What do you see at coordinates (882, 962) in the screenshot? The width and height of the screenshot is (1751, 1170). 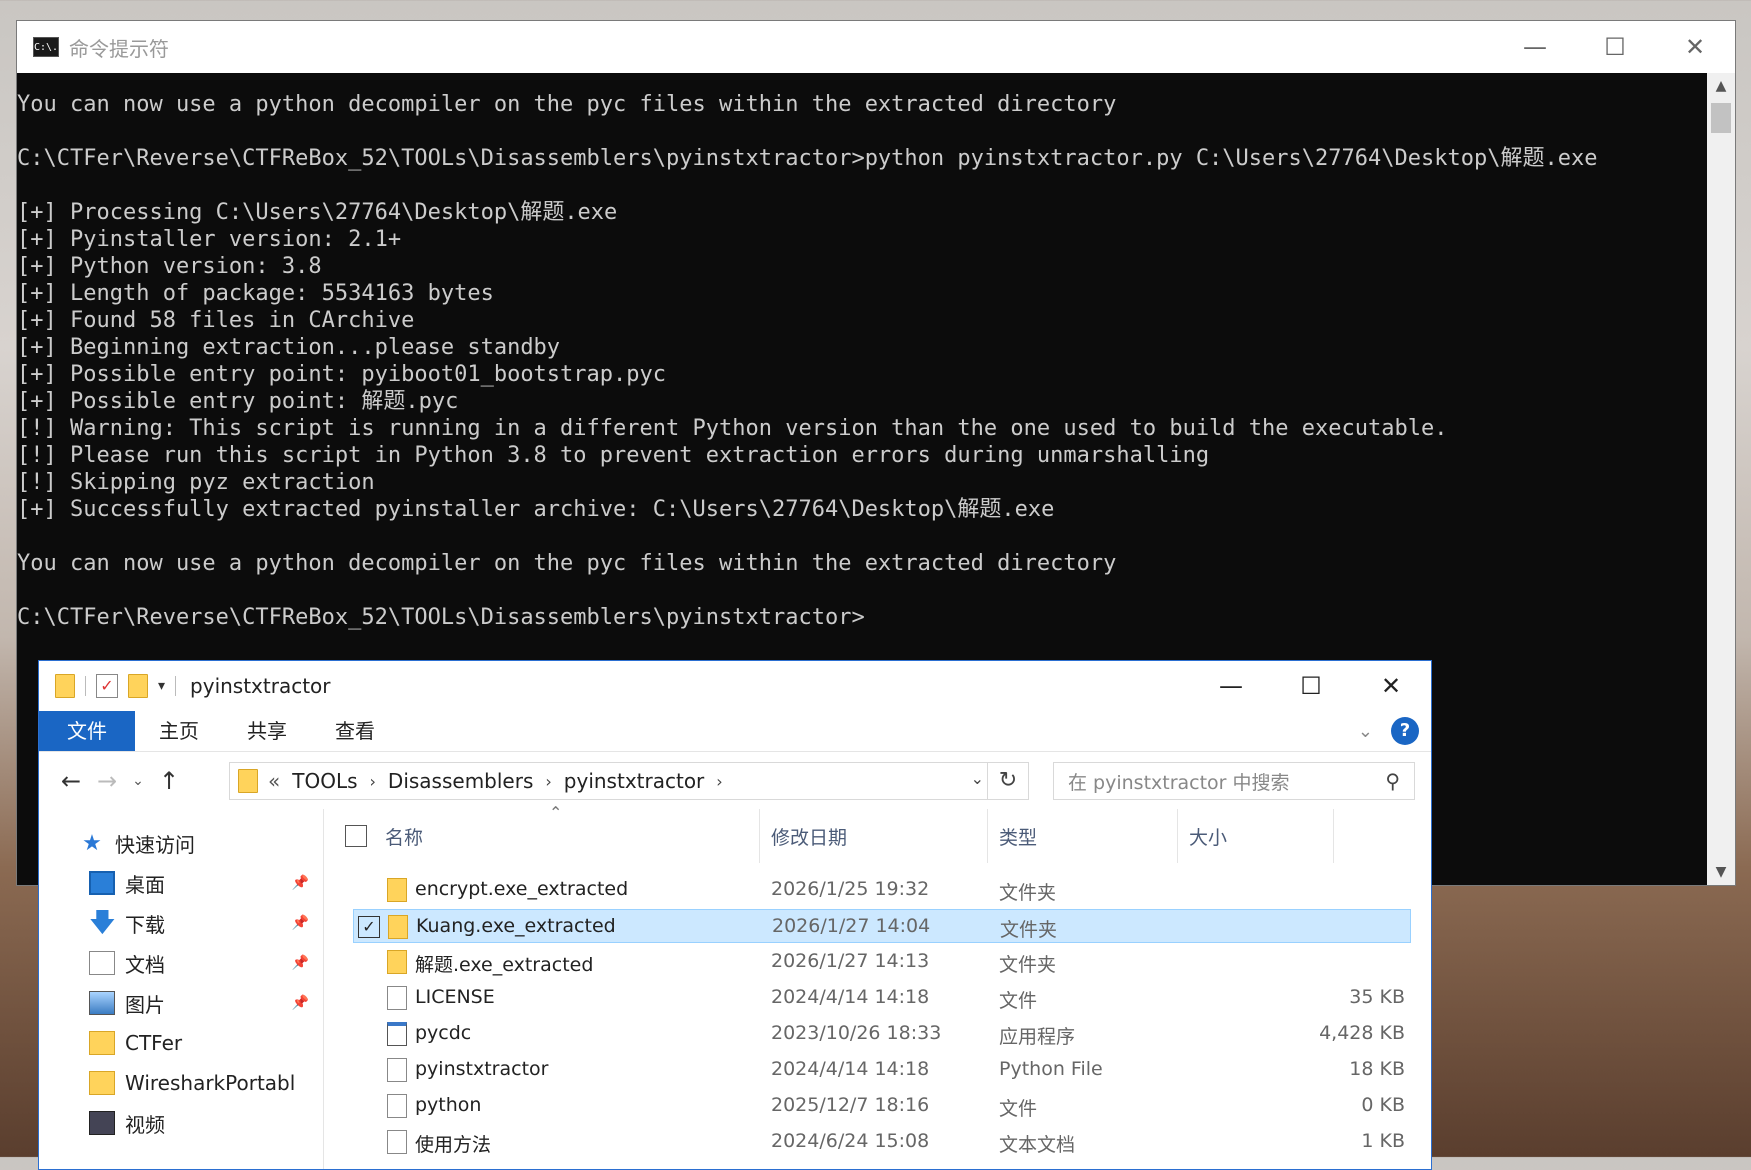 I see `table-row: 解题.exe_extracted 2026/1/27 14:13 文件夹` at bounding box center [882, 962].